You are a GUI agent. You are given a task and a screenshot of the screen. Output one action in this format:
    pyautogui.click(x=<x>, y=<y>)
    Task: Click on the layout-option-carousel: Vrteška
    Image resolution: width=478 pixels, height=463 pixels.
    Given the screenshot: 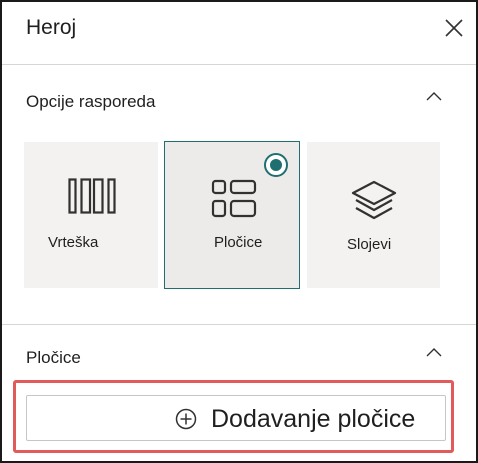 What is the action you would take?
    pyautogui.click(x=91, y=215)
    